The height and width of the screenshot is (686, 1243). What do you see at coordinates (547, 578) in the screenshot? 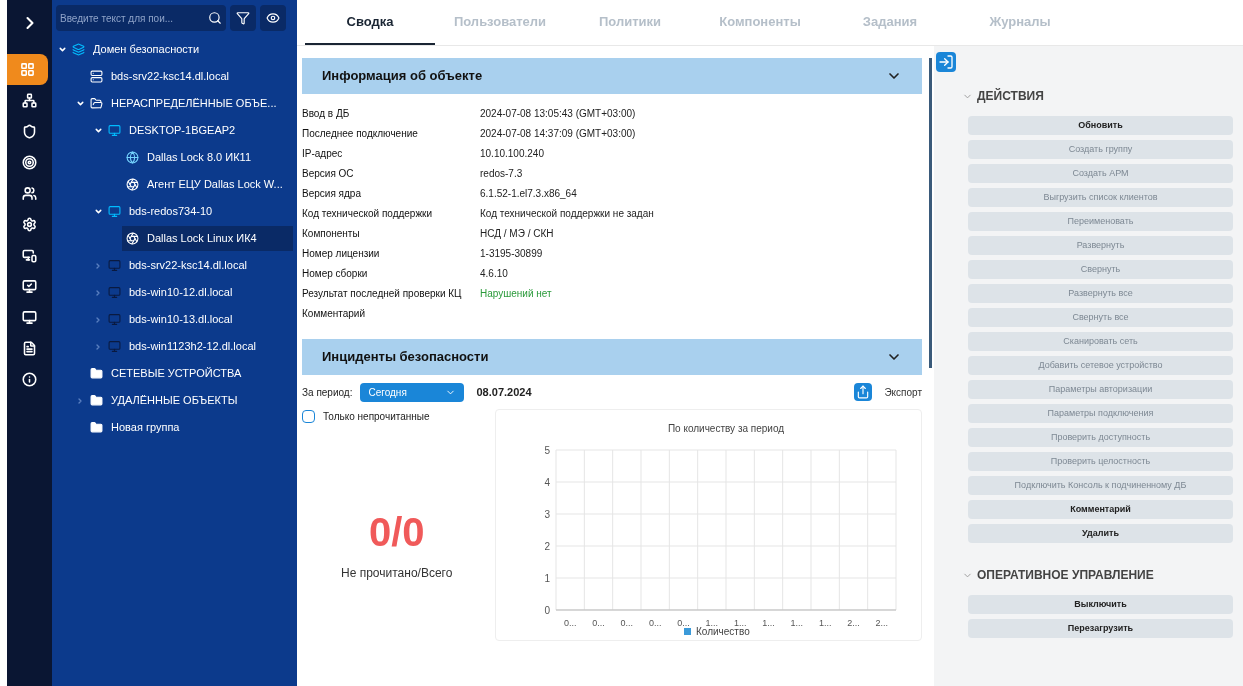
I see `y-tick-label: 1` at bounding box center [547, 578].